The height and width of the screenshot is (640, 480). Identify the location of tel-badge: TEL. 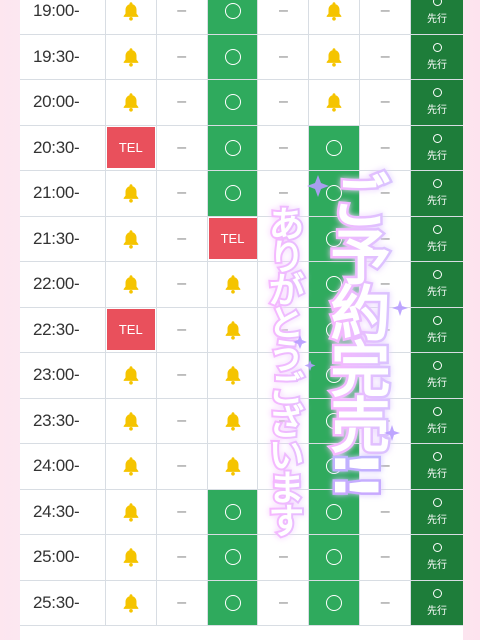
(232, 239).